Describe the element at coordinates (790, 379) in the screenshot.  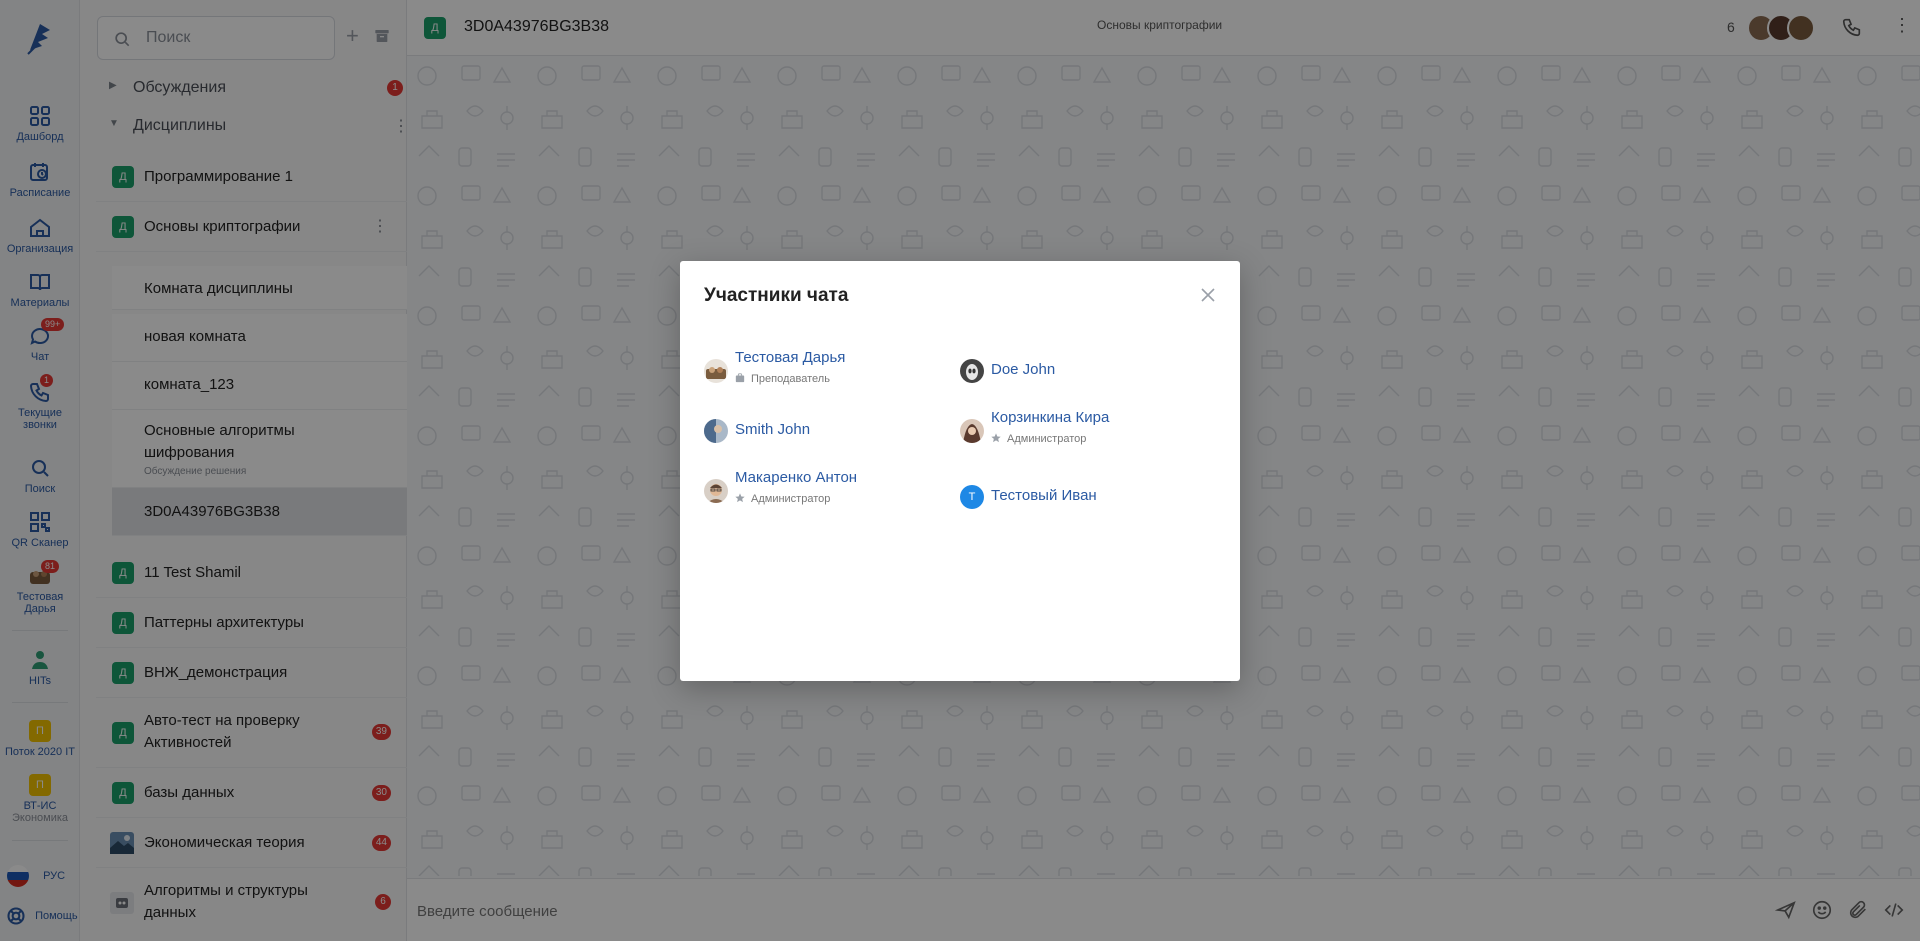
I see `member-role-label: Преподаватель` at that location.